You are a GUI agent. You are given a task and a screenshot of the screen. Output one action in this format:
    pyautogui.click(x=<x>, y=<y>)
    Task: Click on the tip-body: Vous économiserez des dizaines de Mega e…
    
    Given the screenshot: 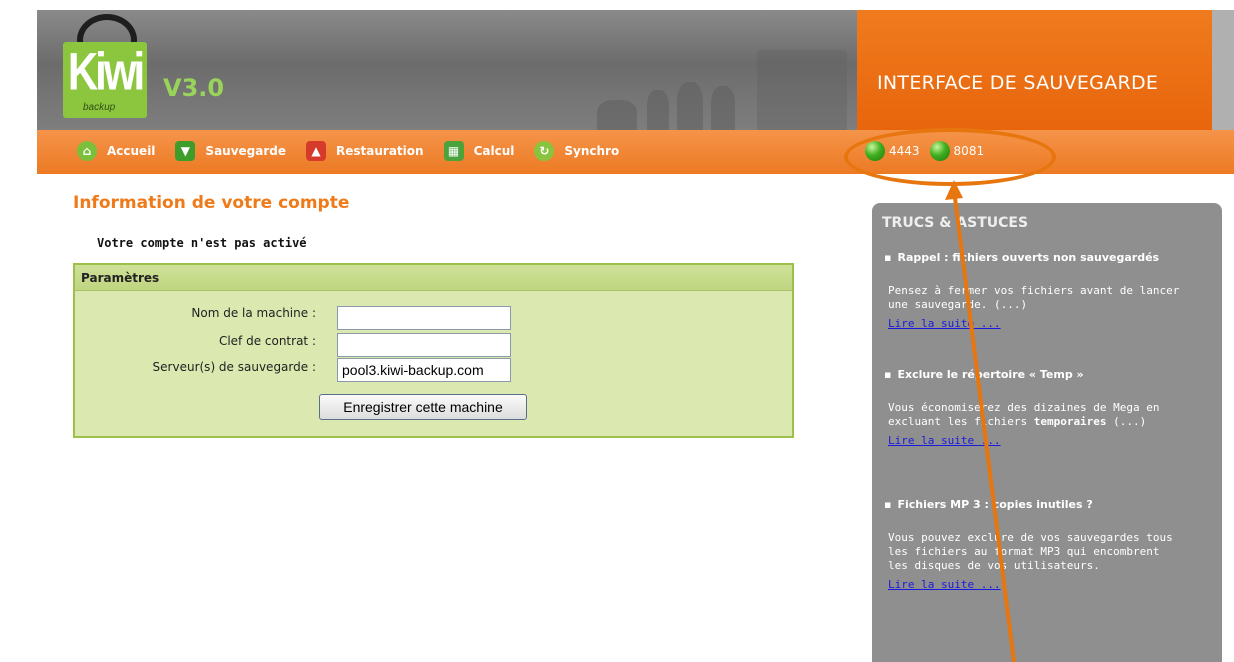 What is the action you would take?
    pyautogui.click(x=1034, y=415)
    